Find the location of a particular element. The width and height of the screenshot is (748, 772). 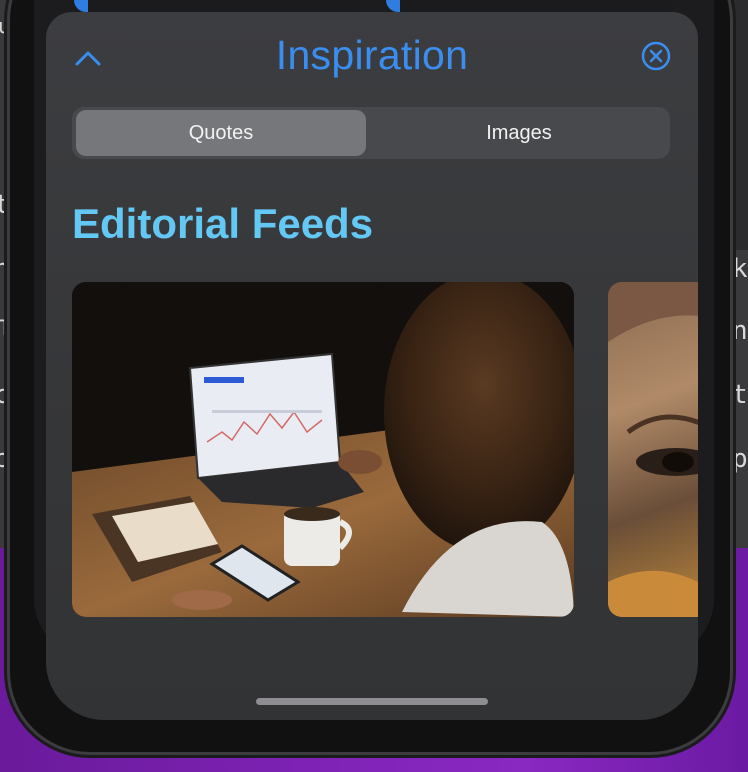

edge-text-left: c is located at coordinates (5, 395).